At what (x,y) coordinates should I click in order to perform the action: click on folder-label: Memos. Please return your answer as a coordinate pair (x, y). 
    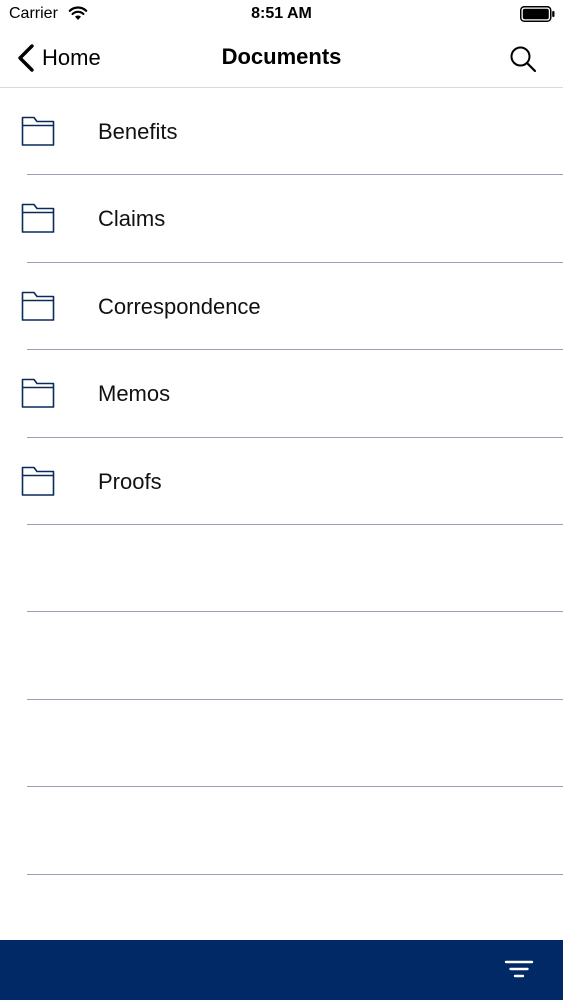
    Looking at the image, I should click on (134, 394).